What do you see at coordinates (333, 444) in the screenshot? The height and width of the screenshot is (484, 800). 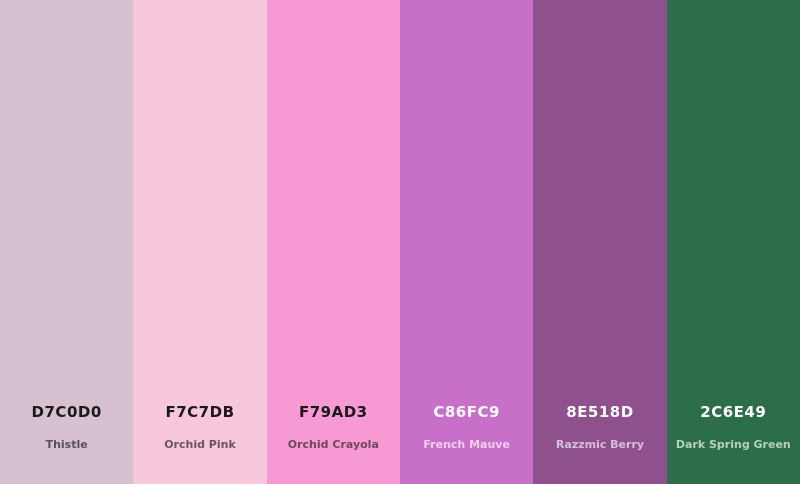 I see `swatch-color-name: Orchid Crayola` at bounding box center [333, 444].